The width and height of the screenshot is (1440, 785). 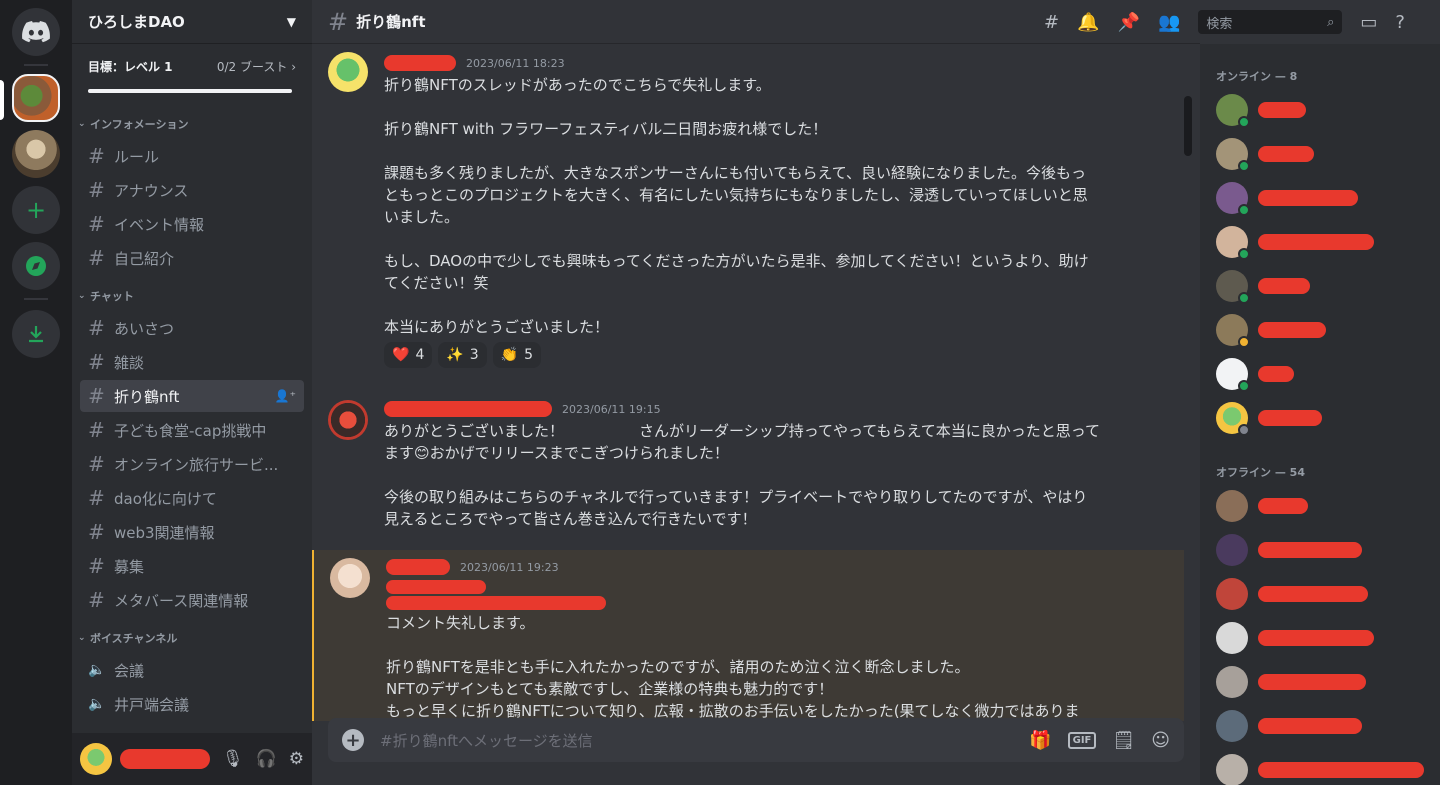 What do you see at coordinates (296, 759) in the screenshot?
I see `gear-icon: ⚙` at bounding box center [296, 759].